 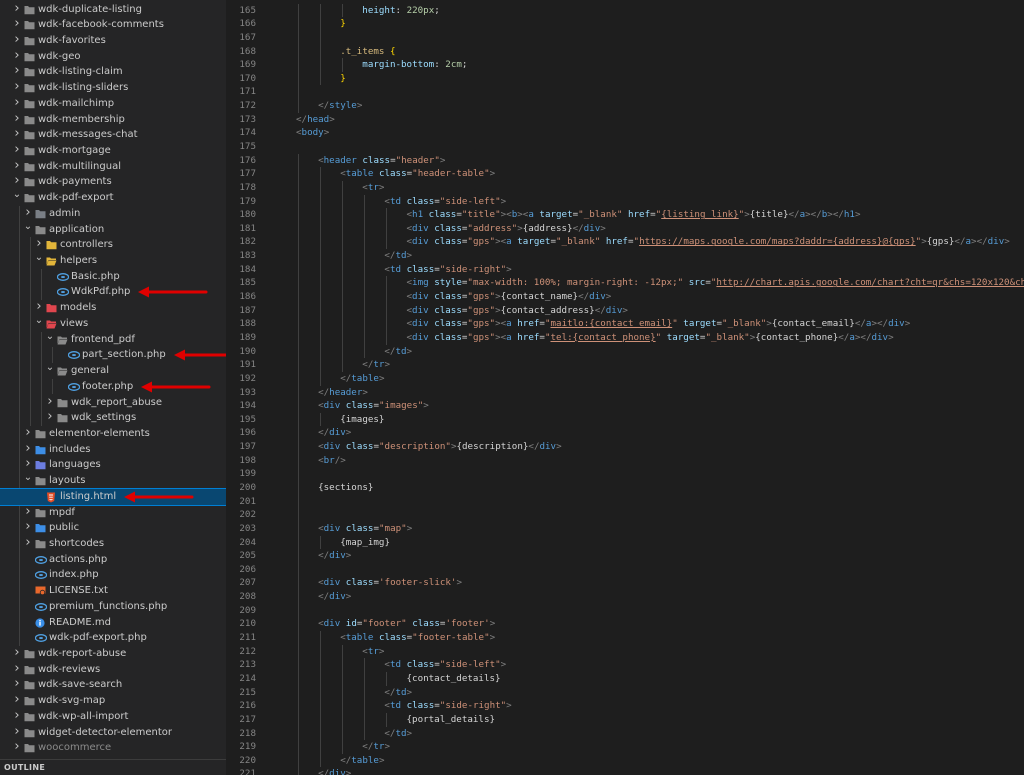 What do you see at coordinates (113, 638) in the screenshot?
I see `tree-file-wdk-pdf-export-php: wdk-pdf-export.php` at bounding box center [113, 638].